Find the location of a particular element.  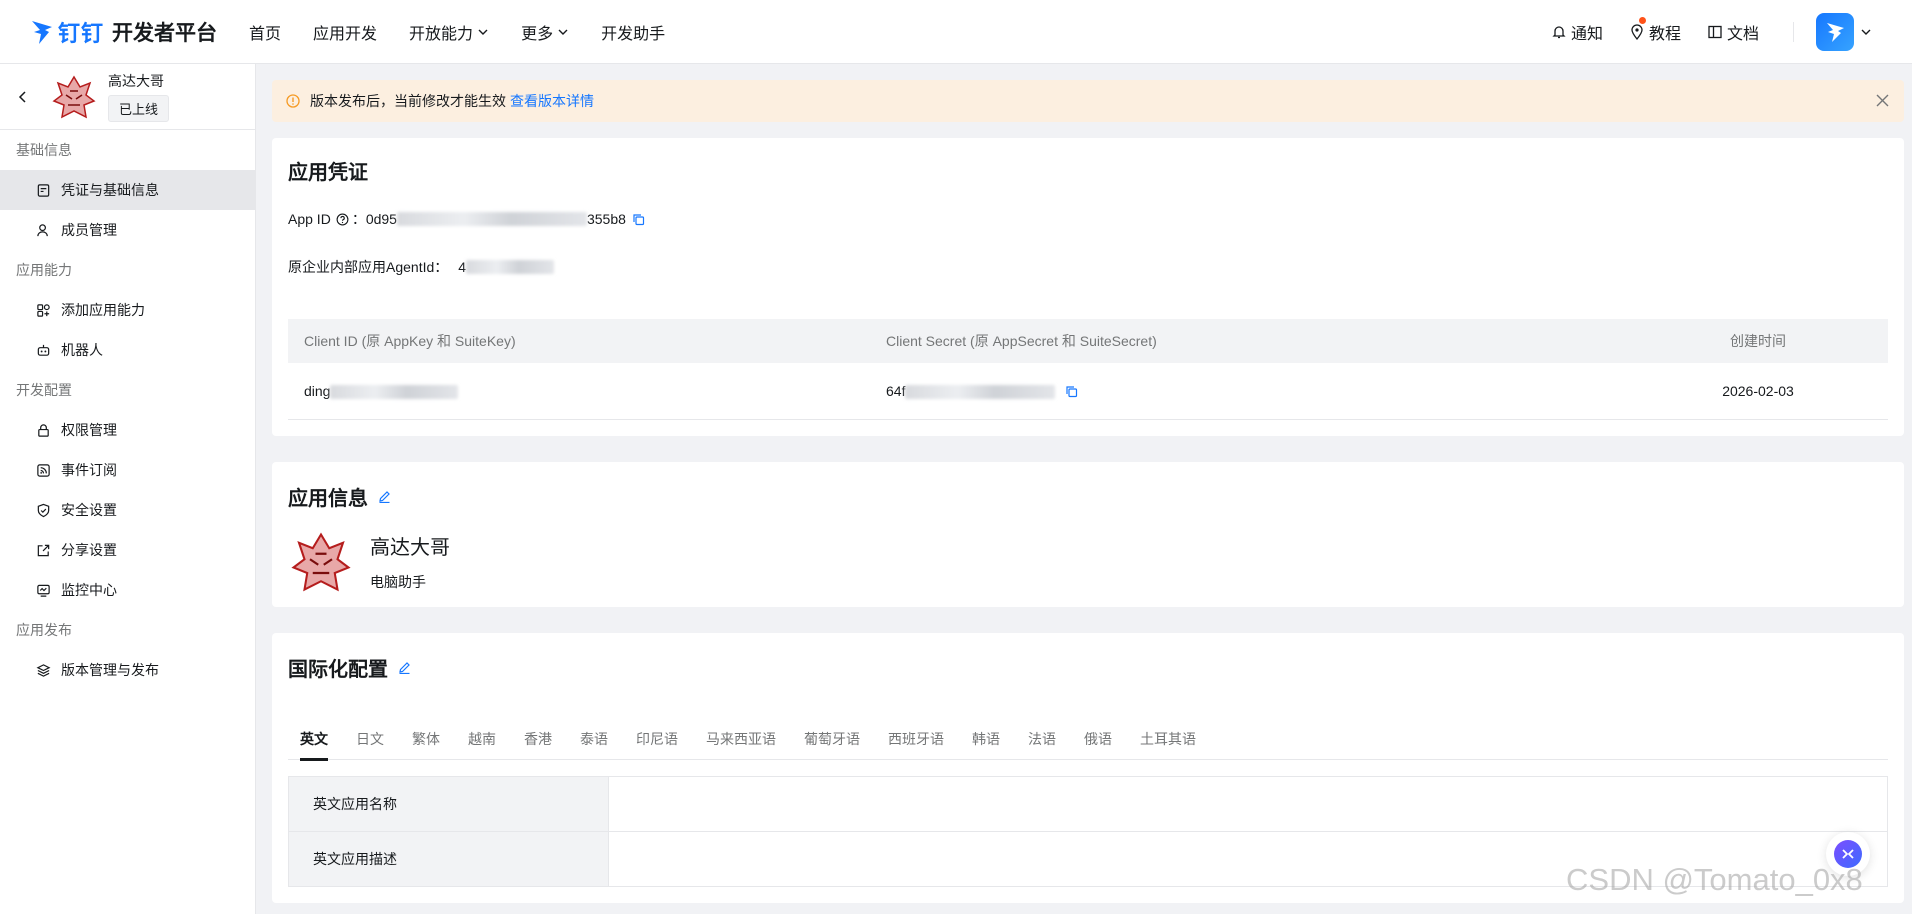

client-id-prefix: ding is located at coordinates (317, 390).